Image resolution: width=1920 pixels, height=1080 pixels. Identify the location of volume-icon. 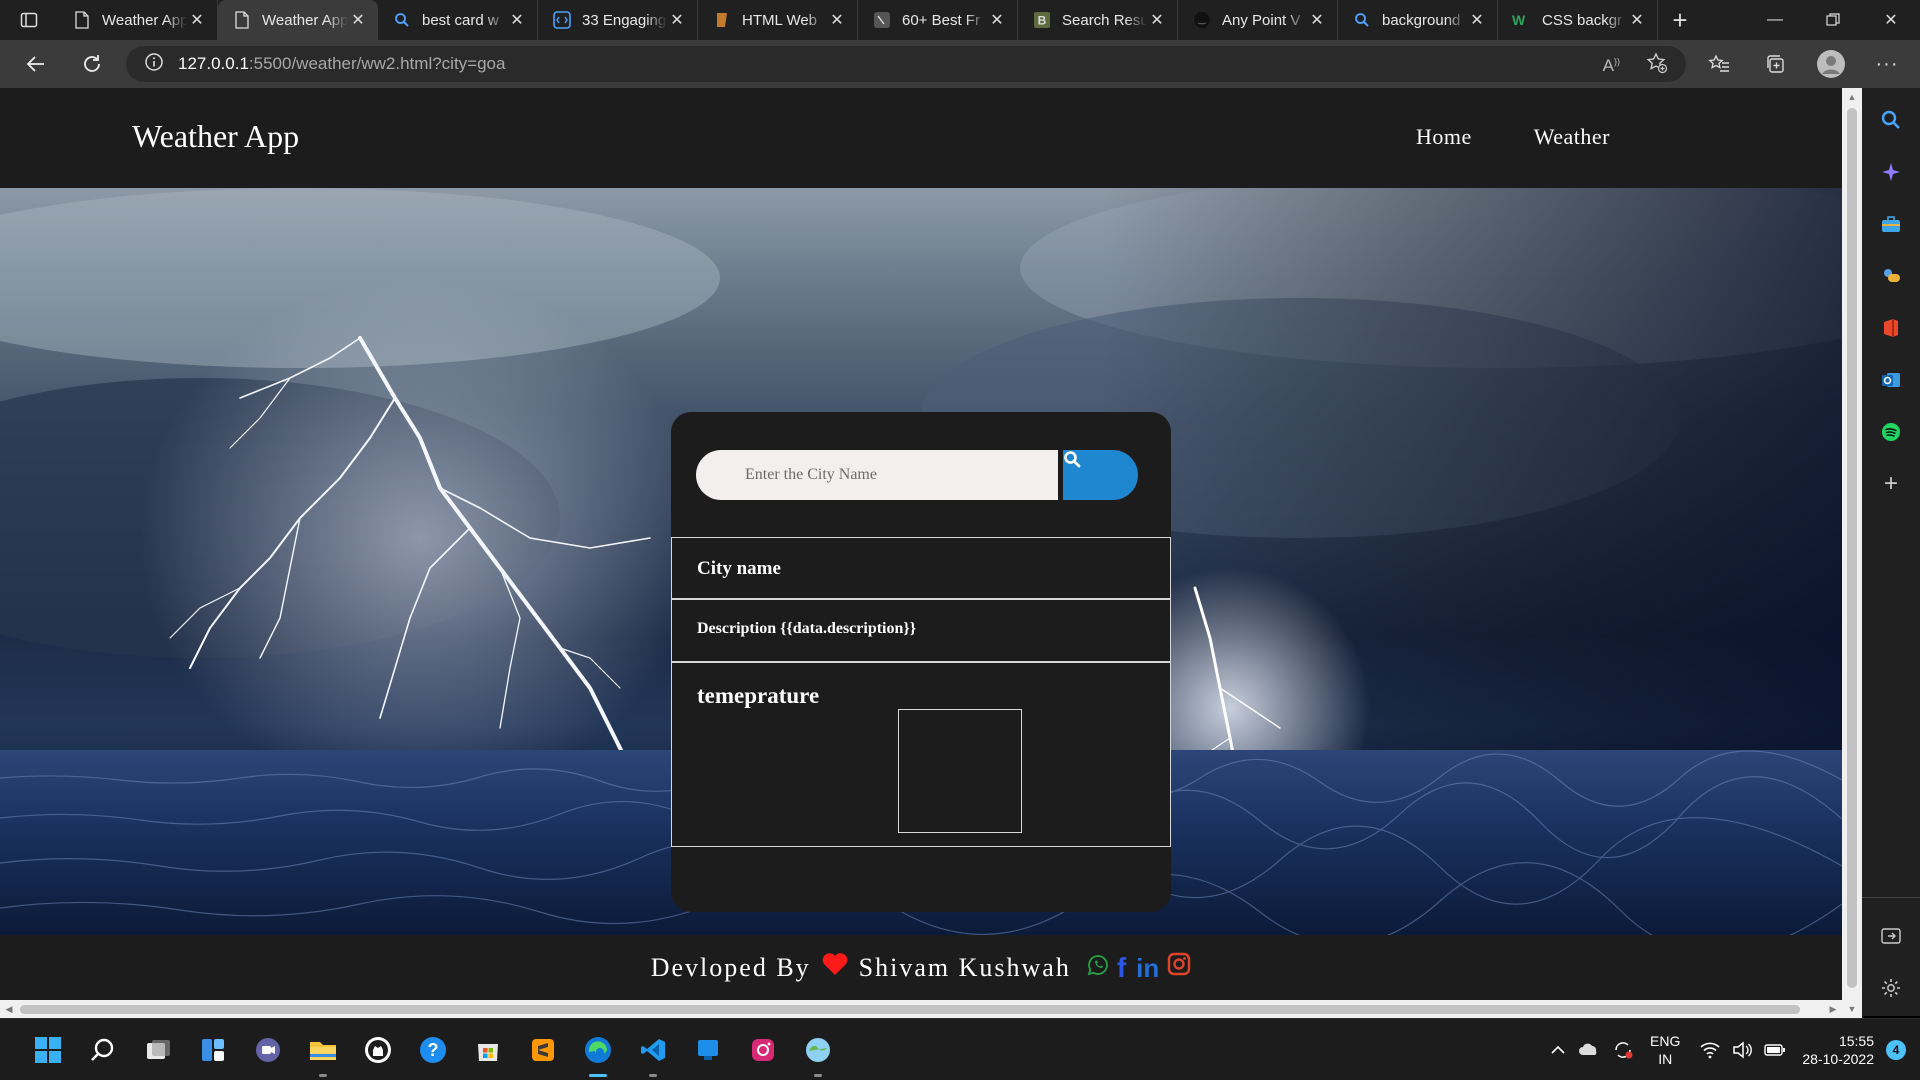
(1742, 1050).